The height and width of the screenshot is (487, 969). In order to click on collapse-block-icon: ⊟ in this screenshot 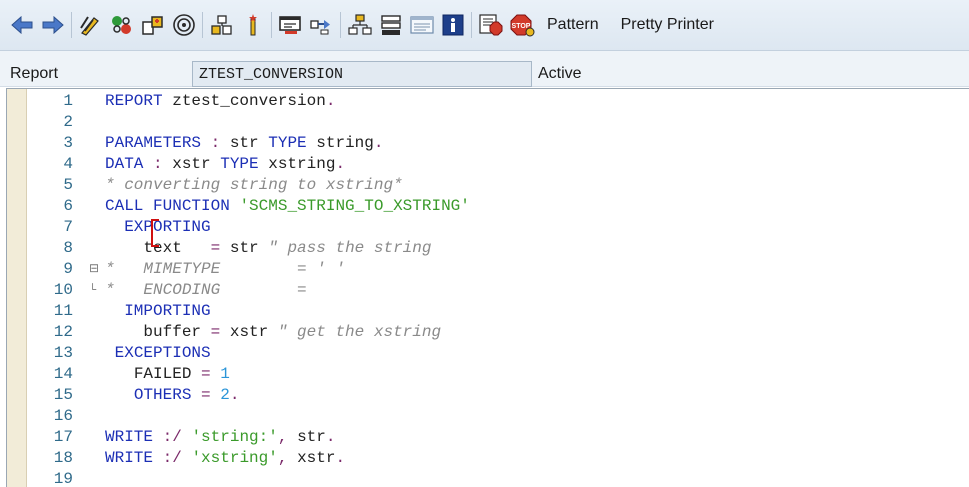, I will do `click(94, 269)`.